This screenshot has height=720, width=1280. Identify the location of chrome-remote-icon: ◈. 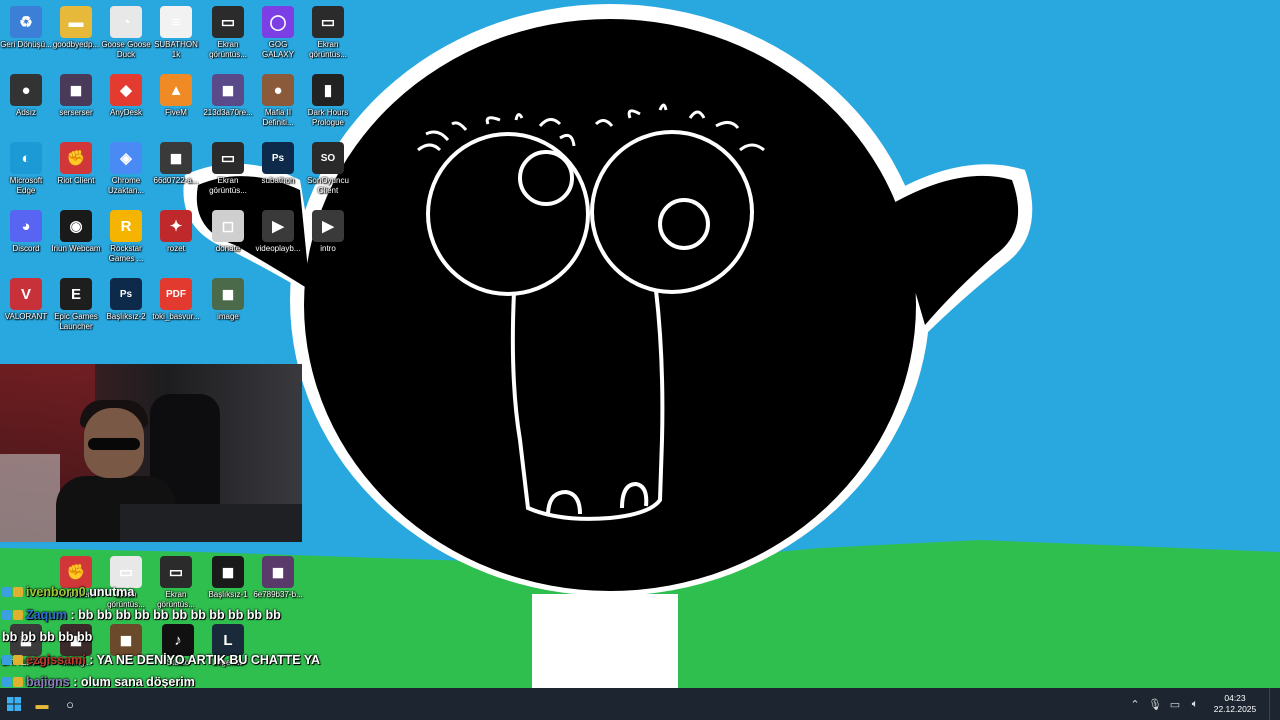
(126, 158).